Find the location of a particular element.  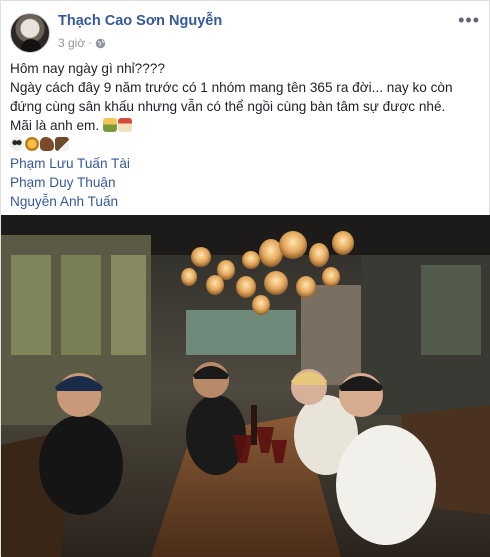

post-line-with-emoji: Mãi là anh em. is located at coordinates (245, 125).